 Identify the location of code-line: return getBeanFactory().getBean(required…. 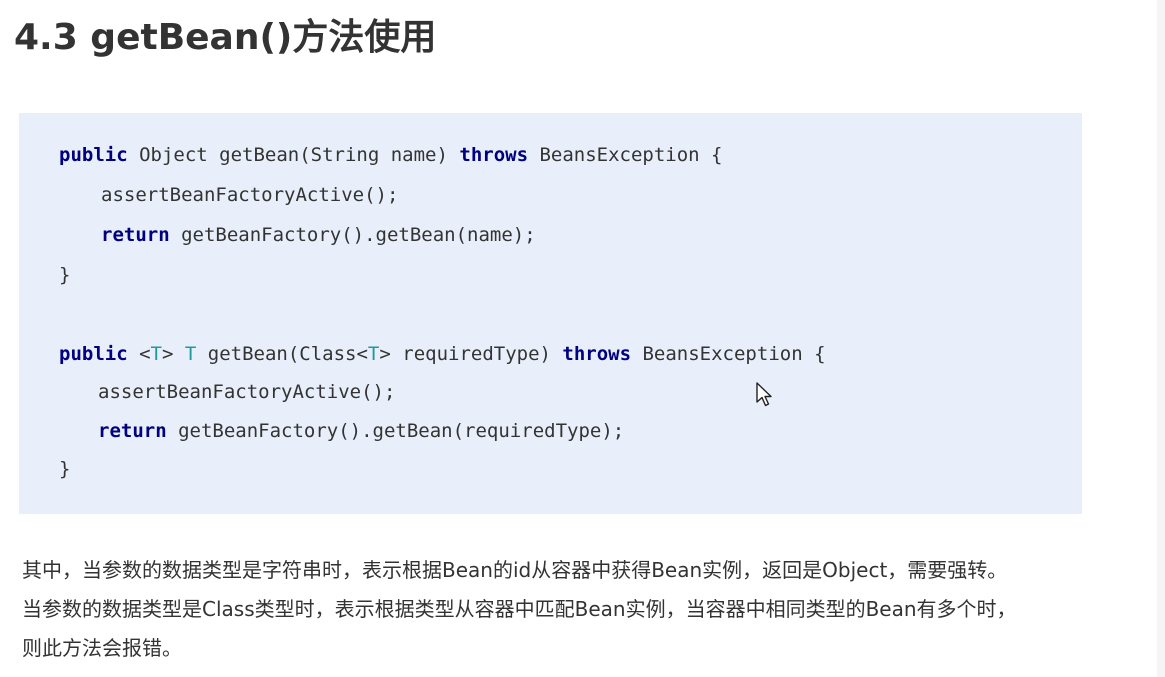
(361, 431).